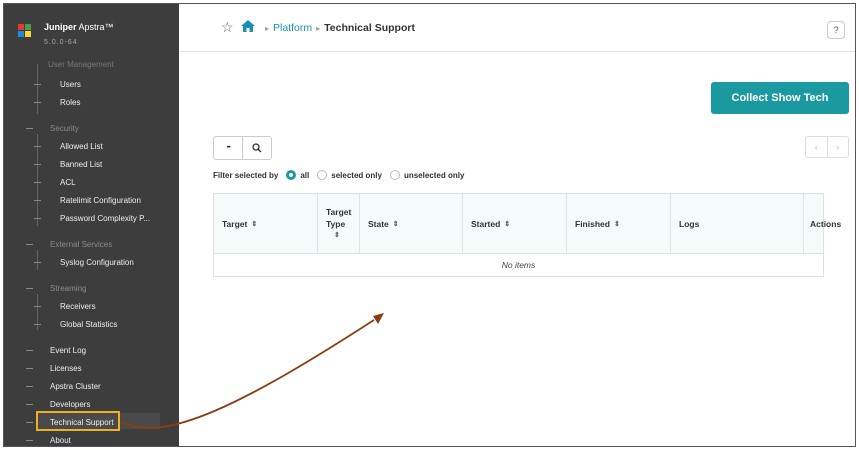 The width and height of the screenshot is (859, 450). Describe the element at coordinates (81, 146) in the screenshot. I see `sidebar-item-label: Allowed List` at that location.